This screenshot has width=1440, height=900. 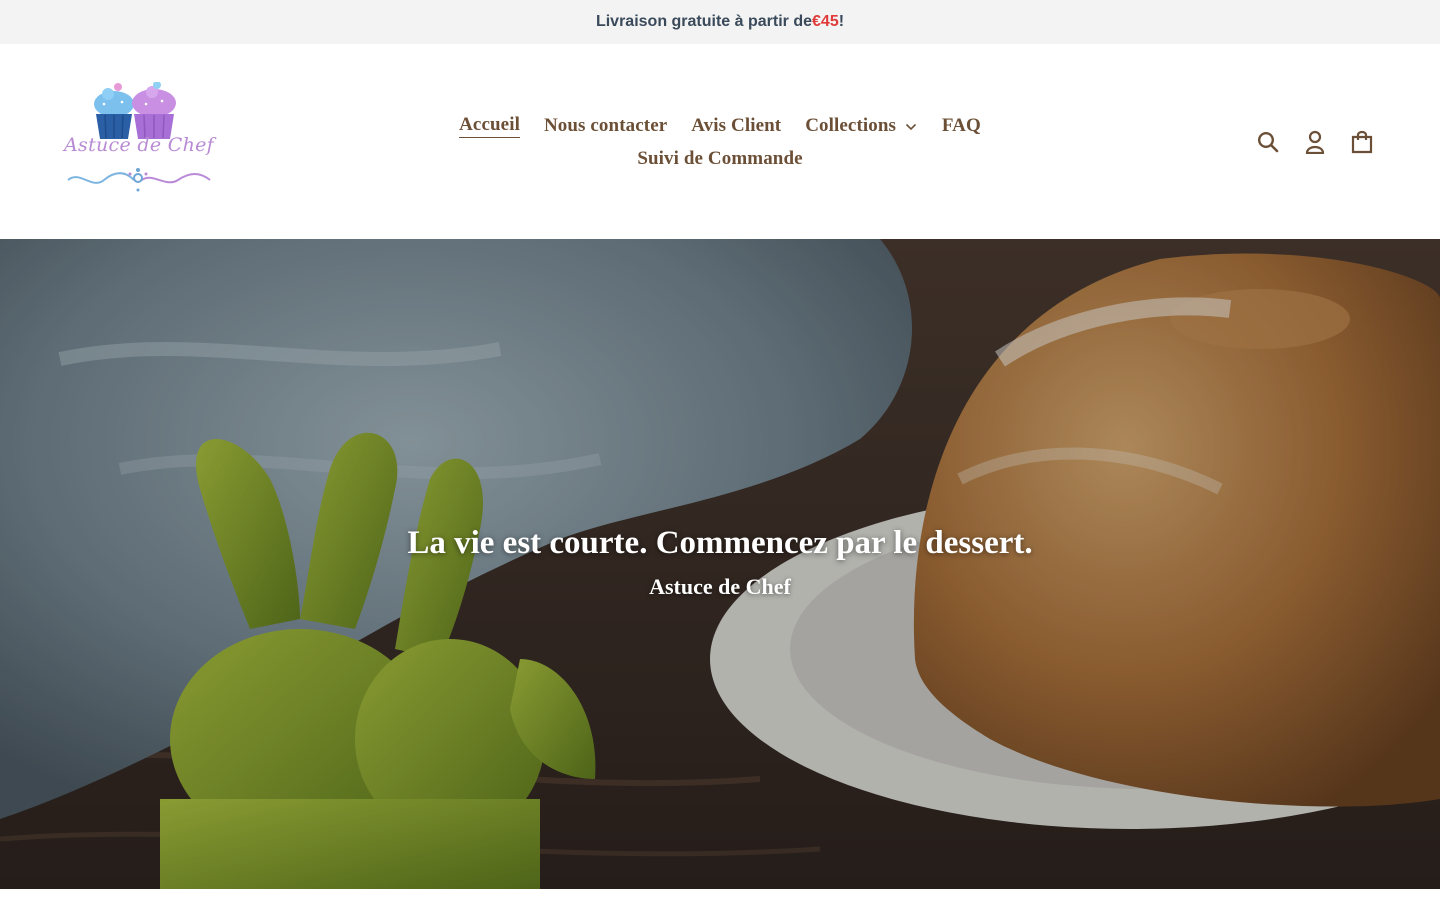 What do you see at coordinates (720, 586) in the screenshot?
I see `hero-subtitle: Astuce de Chef` at bounding box center [720, 586].